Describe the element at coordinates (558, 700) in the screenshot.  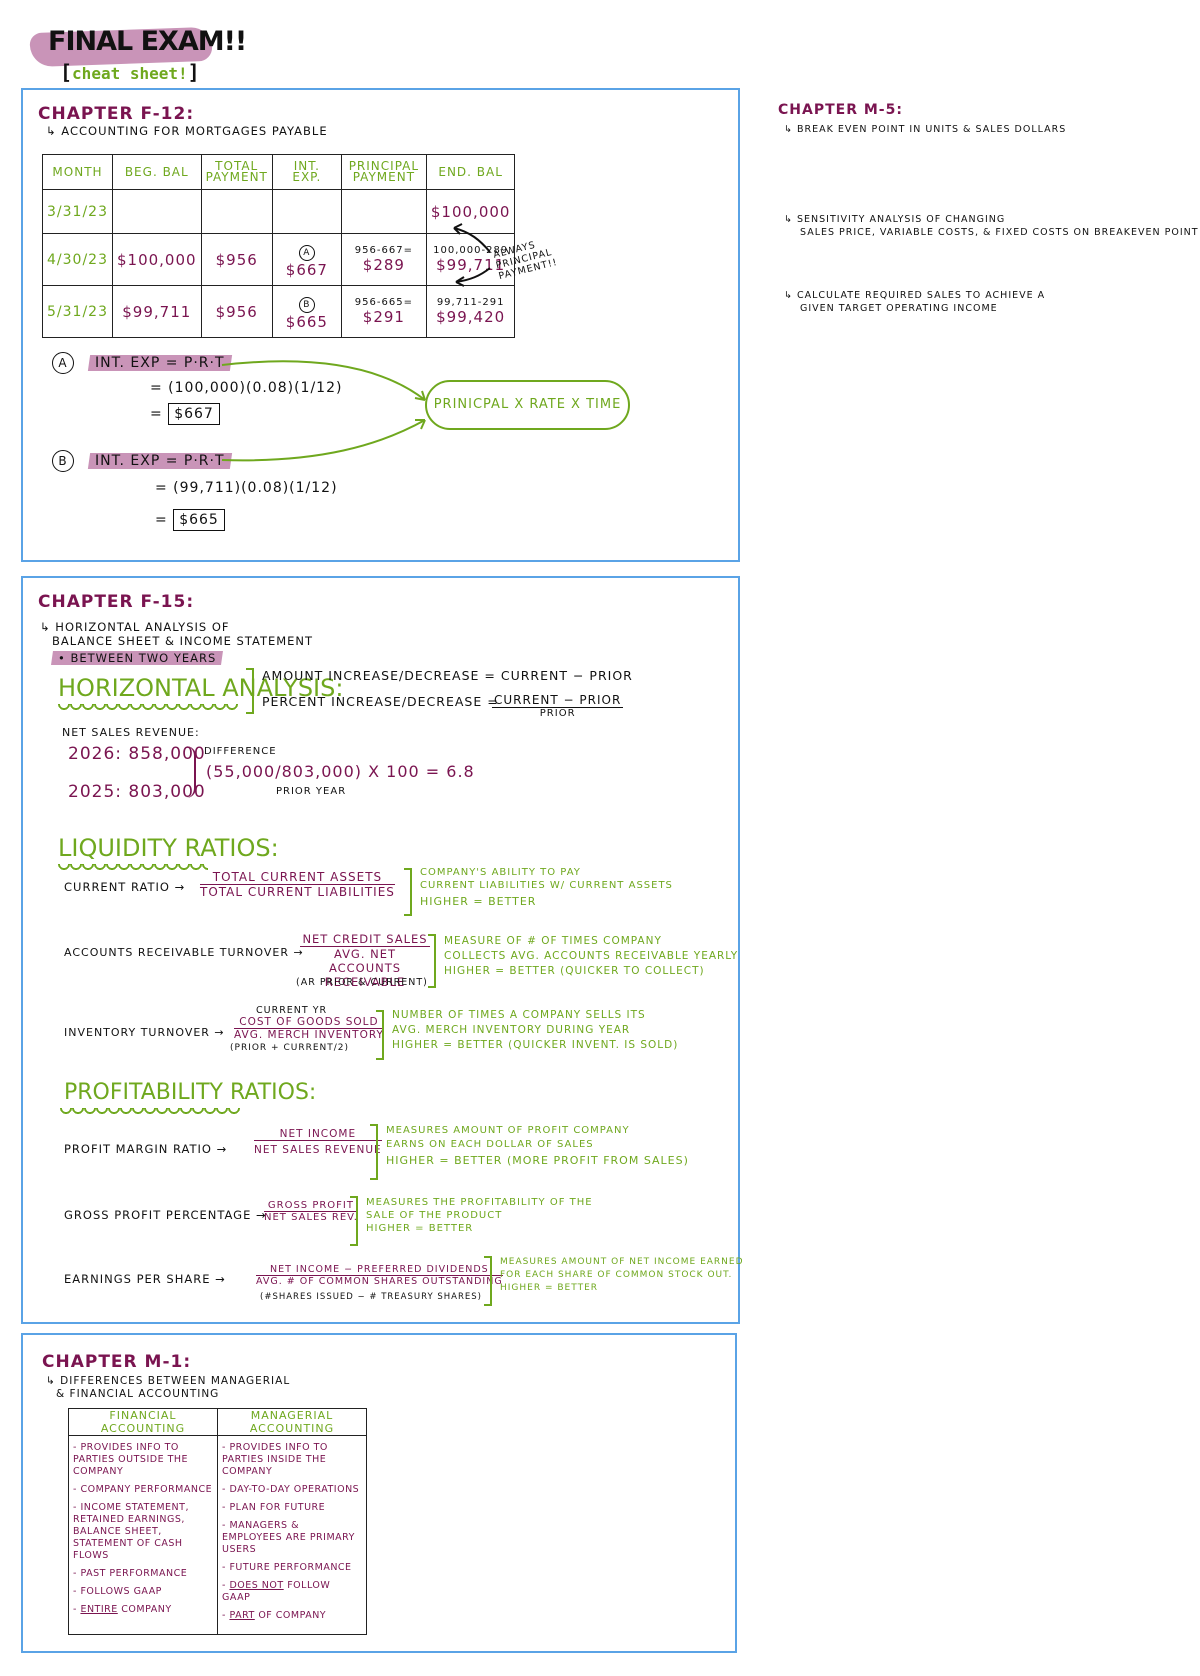
I see `fraction-numerator: CURRENT − PRIOR` at that location.